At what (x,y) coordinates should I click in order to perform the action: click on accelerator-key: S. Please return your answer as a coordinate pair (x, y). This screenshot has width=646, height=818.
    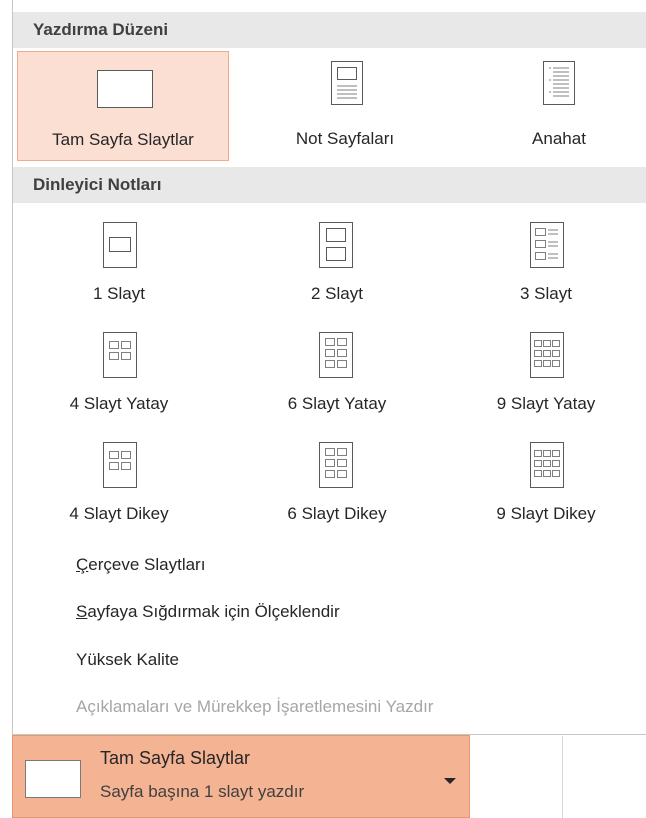
    Looking at the image, I should click on (82, 611).